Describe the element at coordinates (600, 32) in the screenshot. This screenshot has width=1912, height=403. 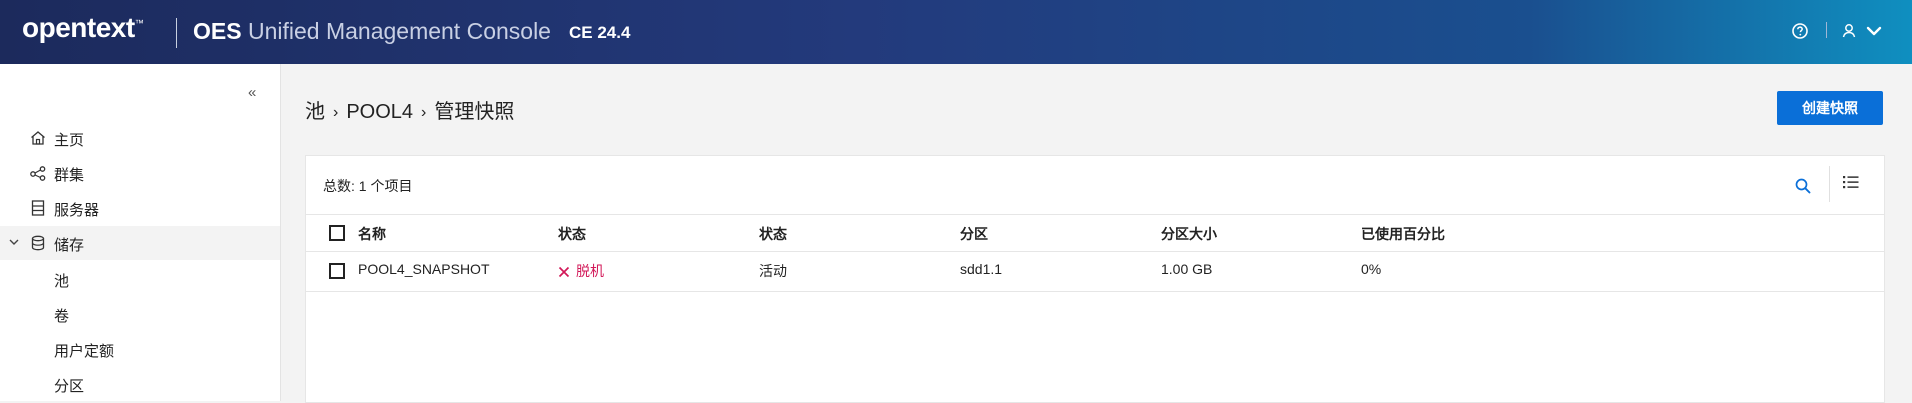
I see `product-version: CE 24.4` at that location.